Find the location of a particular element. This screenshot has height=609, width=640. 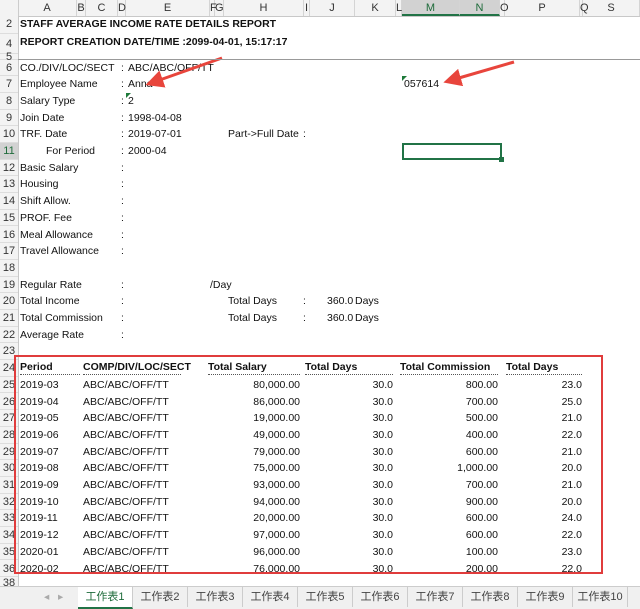

divider is located at coordinates (329, 59).